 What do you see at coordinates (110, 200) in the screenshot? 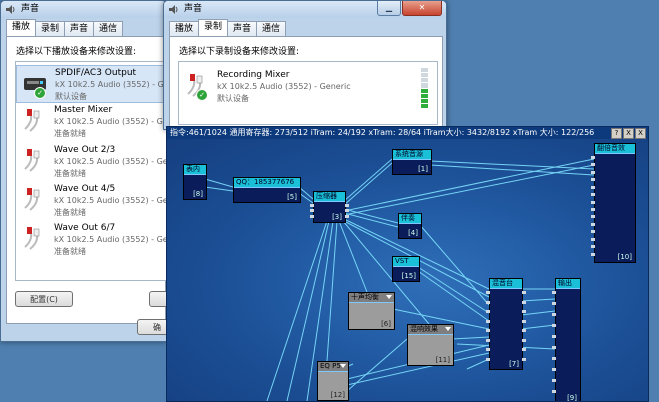
I see `device-driver: kX 10k2.5 Audio (3552) - Generic` at bounding box center [110, 200].